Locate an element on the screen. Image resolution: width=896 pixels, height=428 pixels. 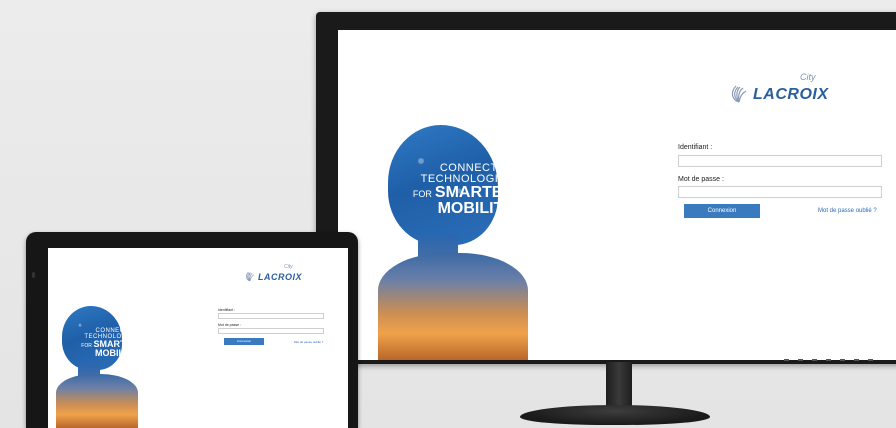
hero-line-smarter: SMARTER is located at coordinates (474, 192).